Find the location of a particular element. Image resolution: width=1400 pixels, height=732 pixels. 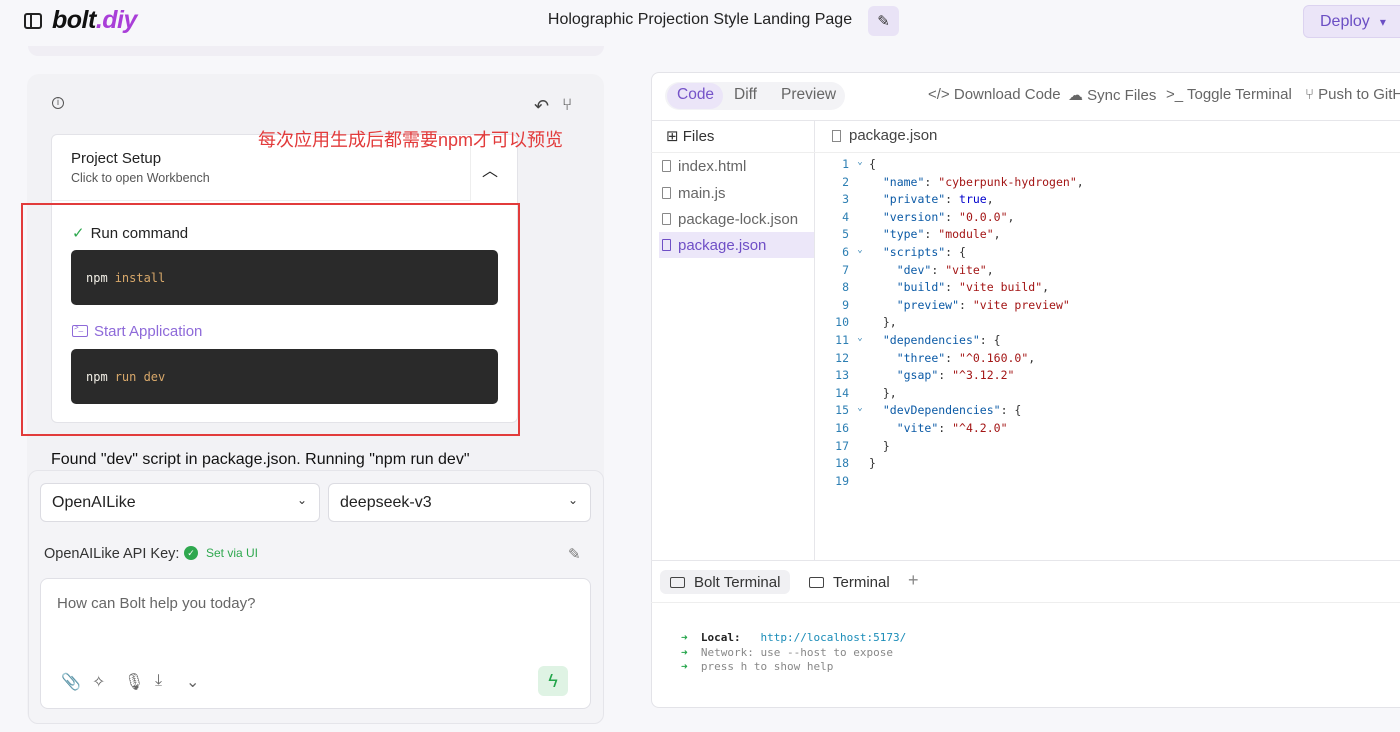

code-line: 1 ⌄{ is located at coordinates (859, 164).